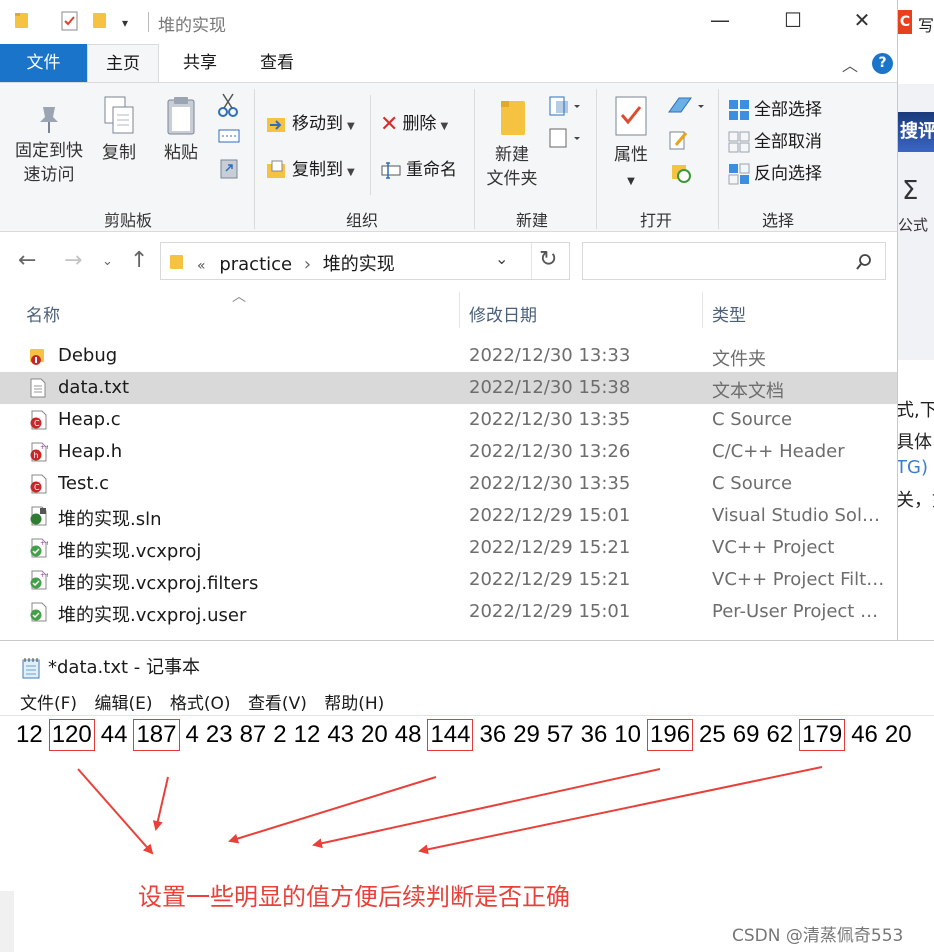  Describe the element at coordinates (125, 23) in the screenshot. I see `dropdown-caret-icon: ▾` at that location.